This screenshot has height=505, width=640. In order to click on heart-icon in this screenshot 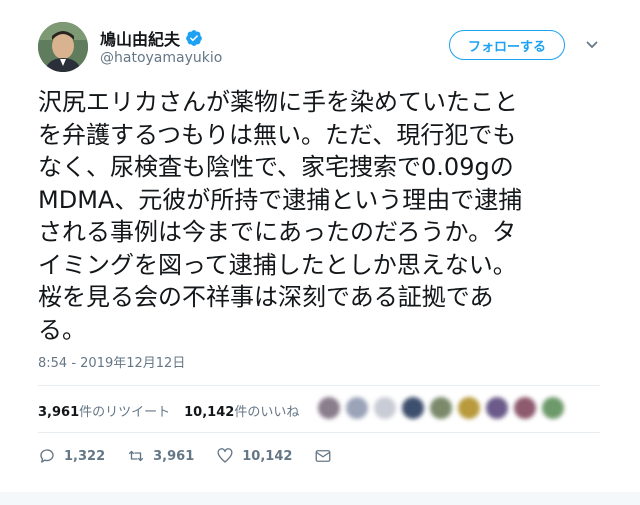, I will do `click(225, 455)`.